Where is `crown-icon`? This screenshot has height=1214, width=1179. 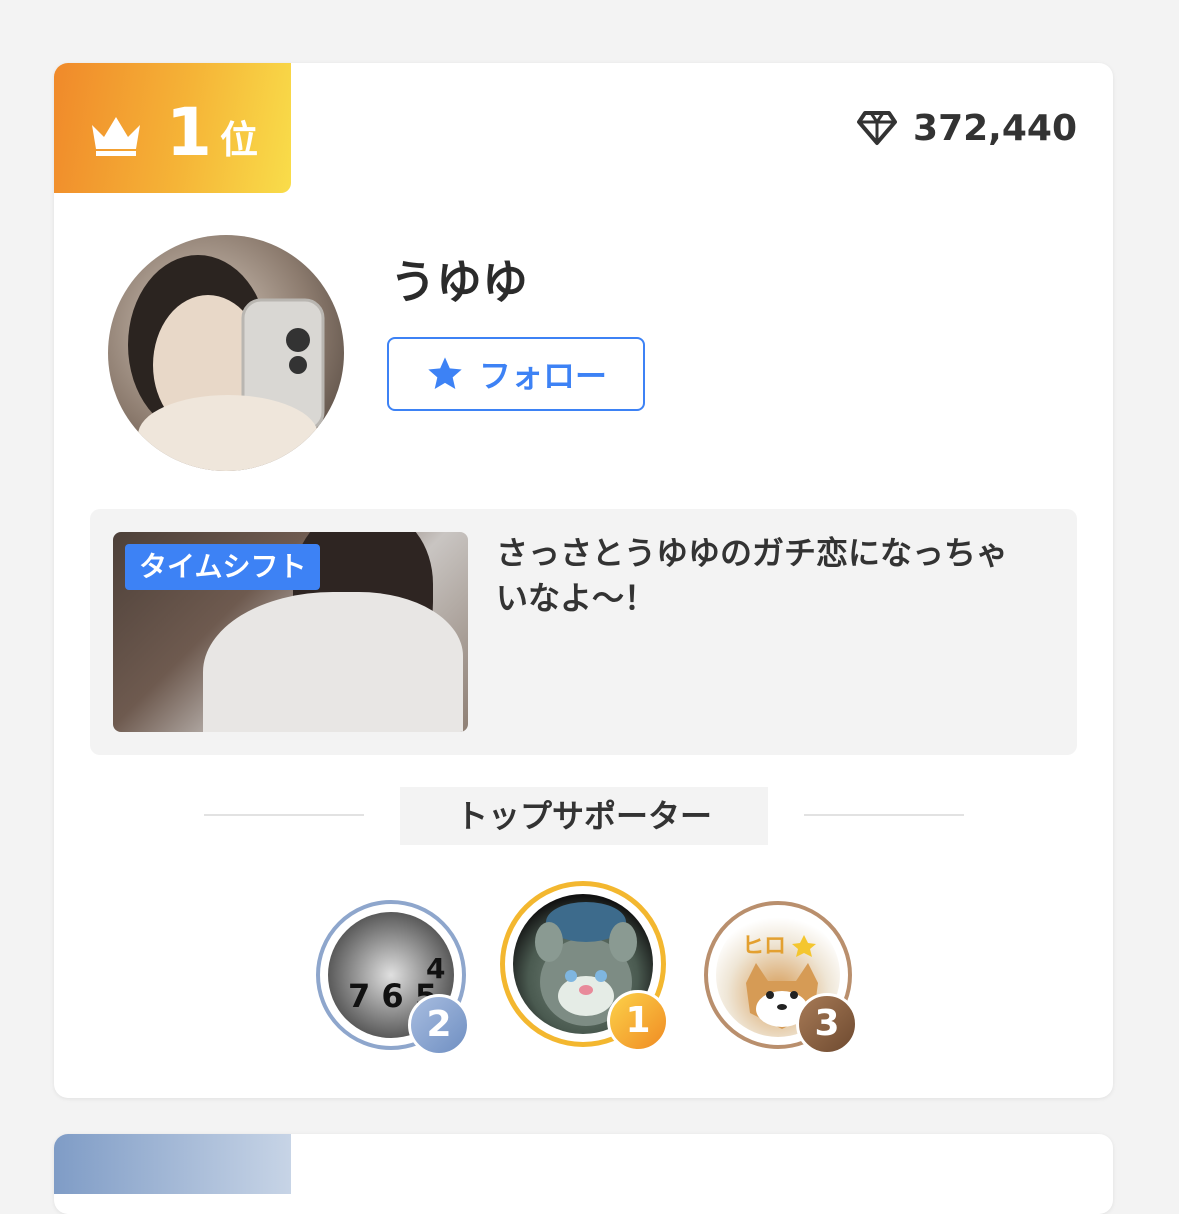 crown-icon is located at coordinates (116, 136).